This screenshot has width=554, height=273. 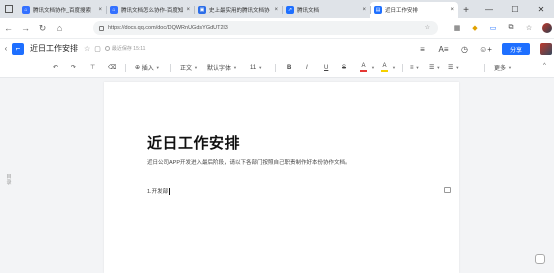 What do you see at coordinates (541, 9) in the screenshot?
I see `close-window-button: ✕` at bounding box center [541, 9].